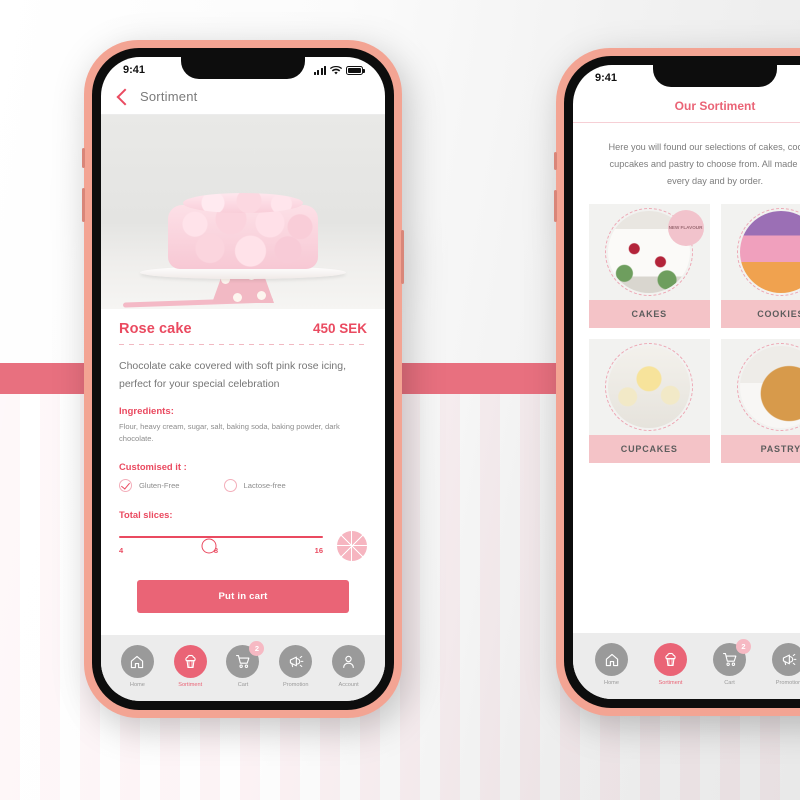 The width and height of the screenshot is (800, 800). I want to click on status-bar-time-right: 9:41, so click(606, 78).